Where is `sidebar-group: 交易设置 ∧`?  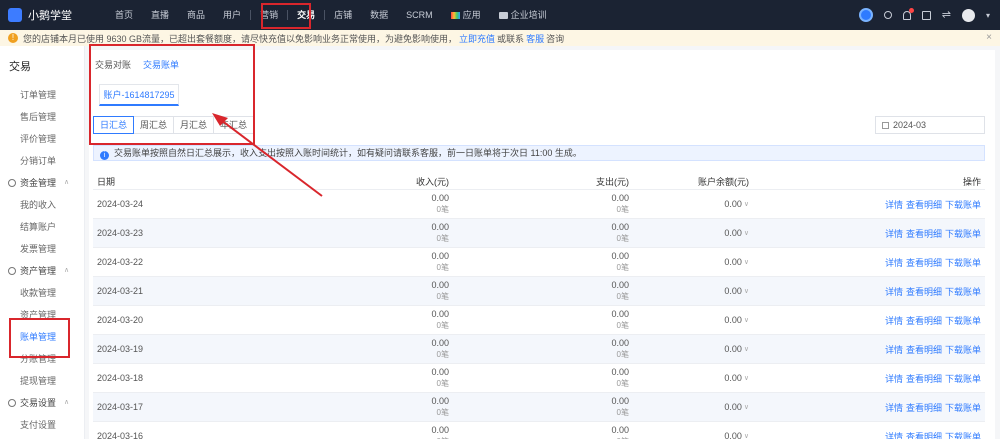
sidebar-group: 交易设置 ∧ is located at coordinates (42, 403).